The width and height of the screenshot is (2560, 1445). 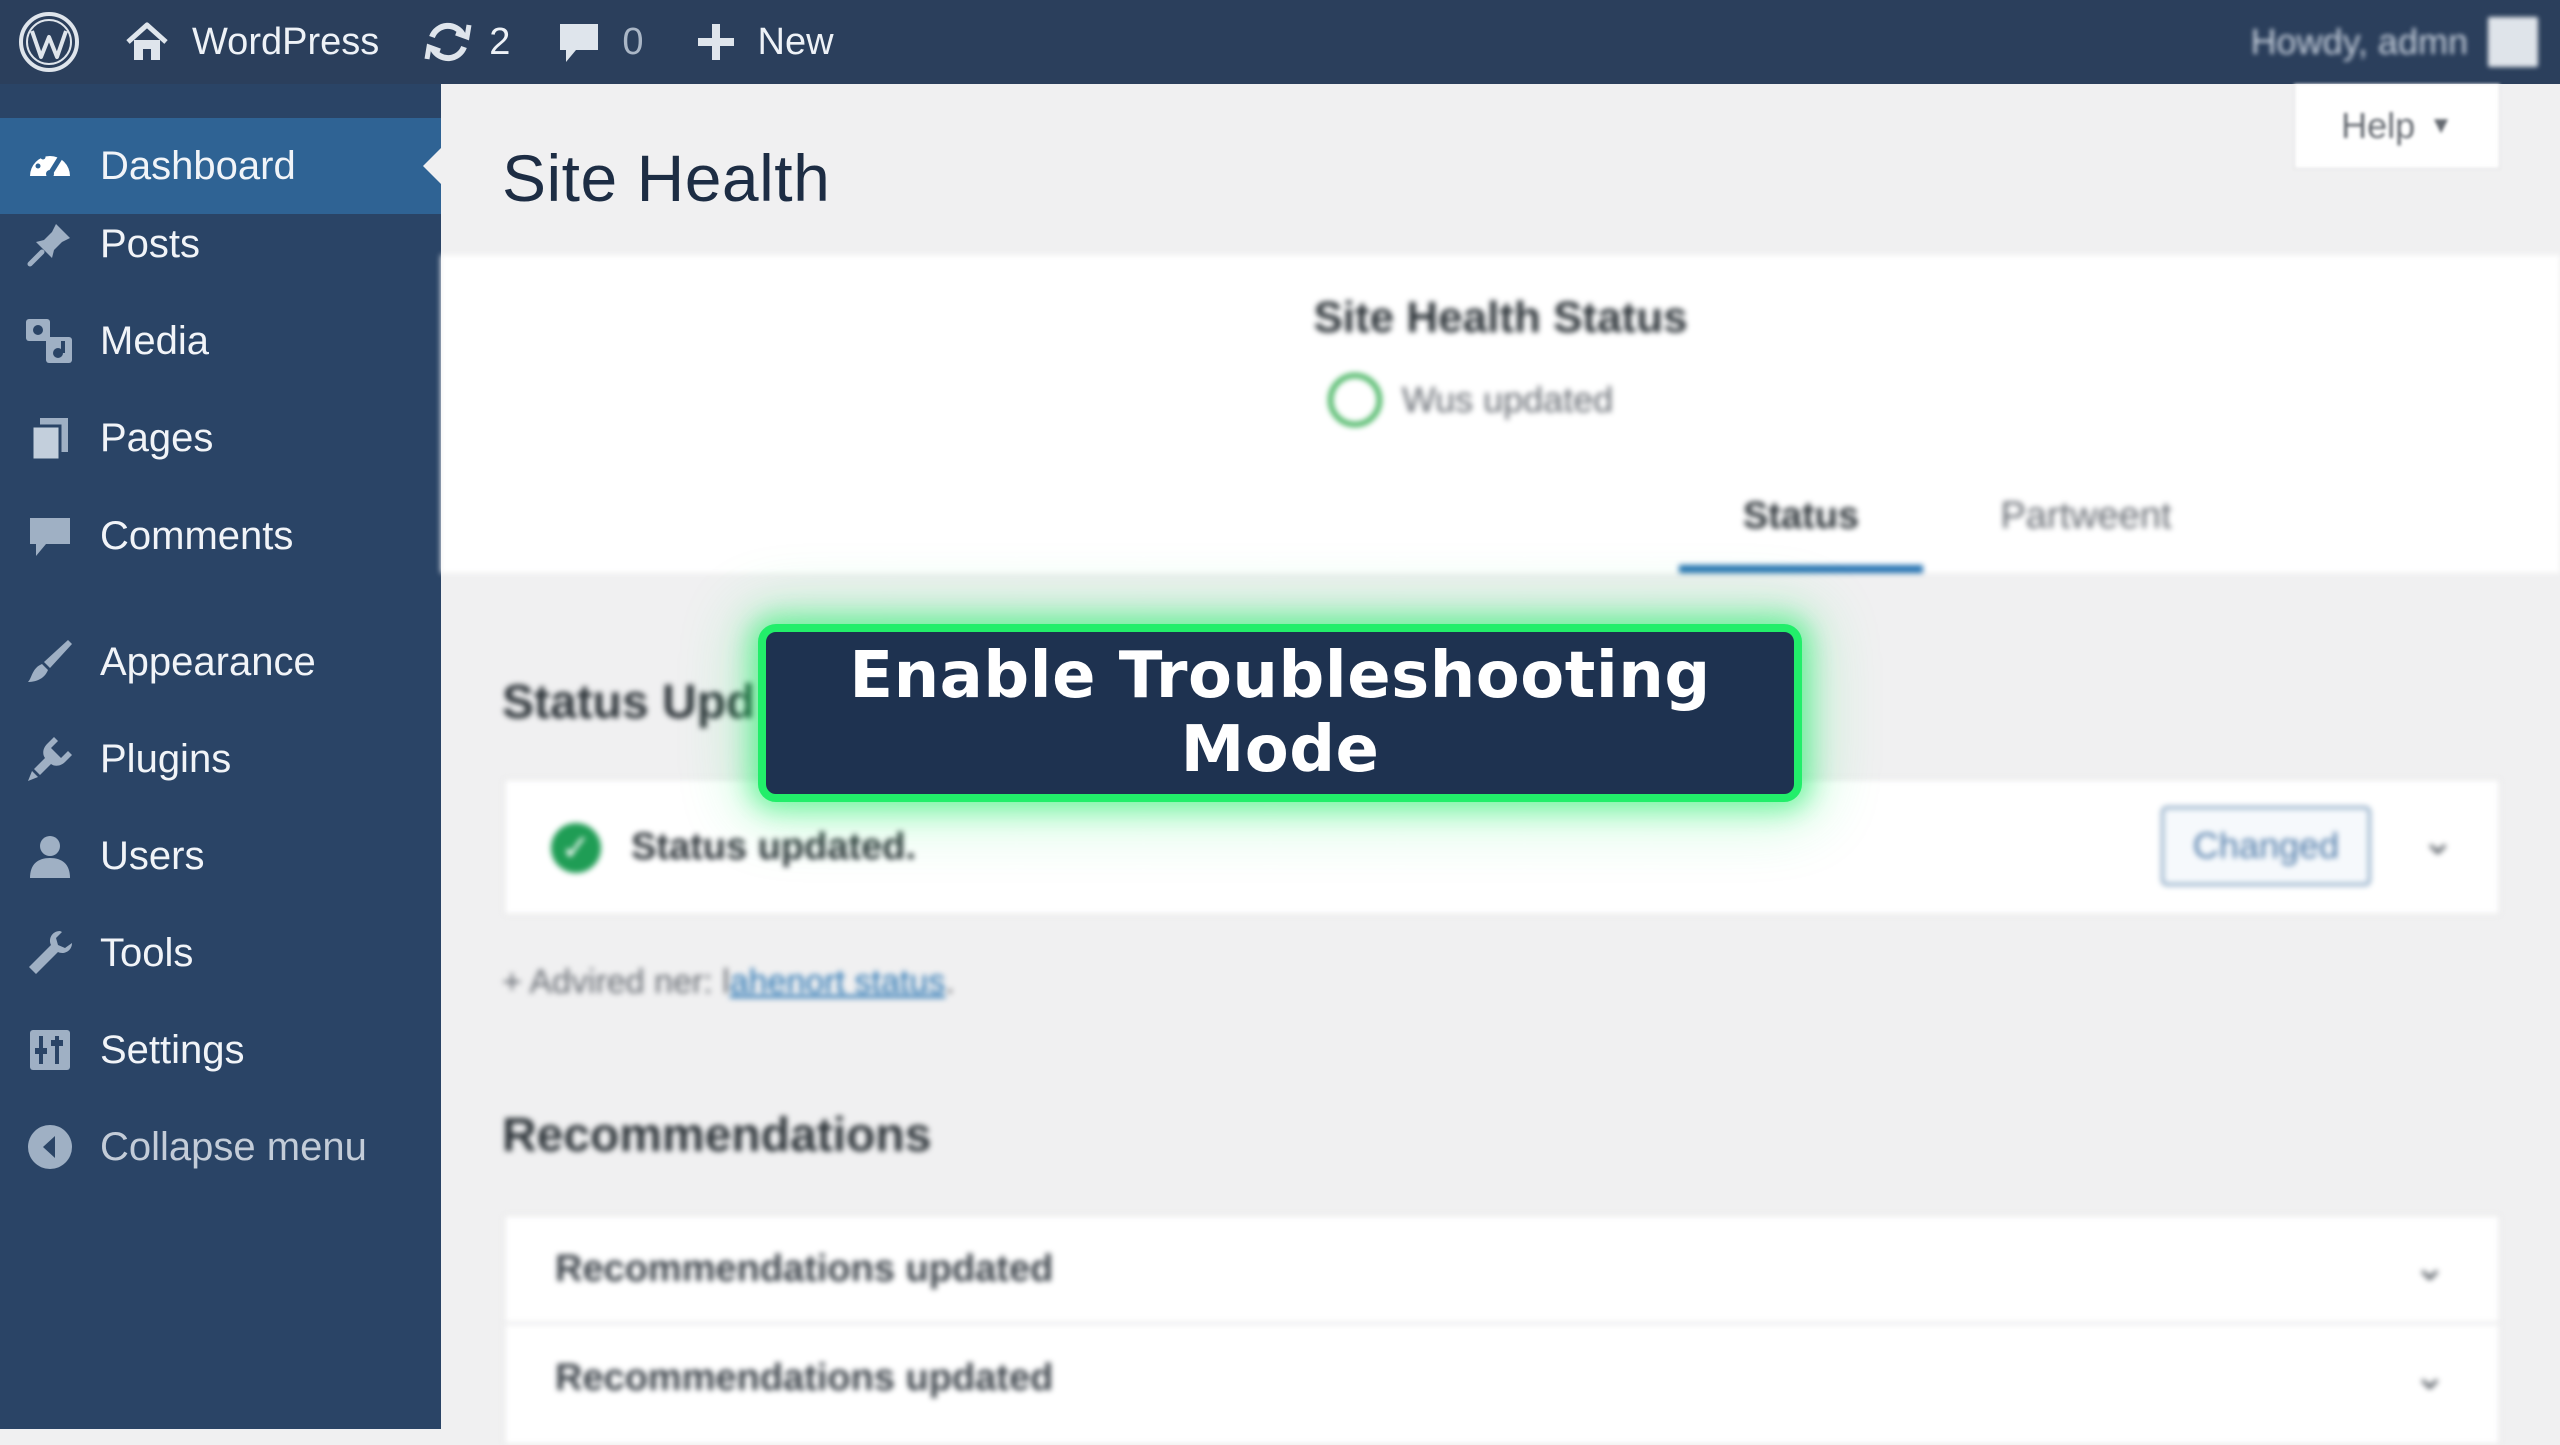 I want to click on health-status-title: Site Health Status, so click(x=1500, y=317).